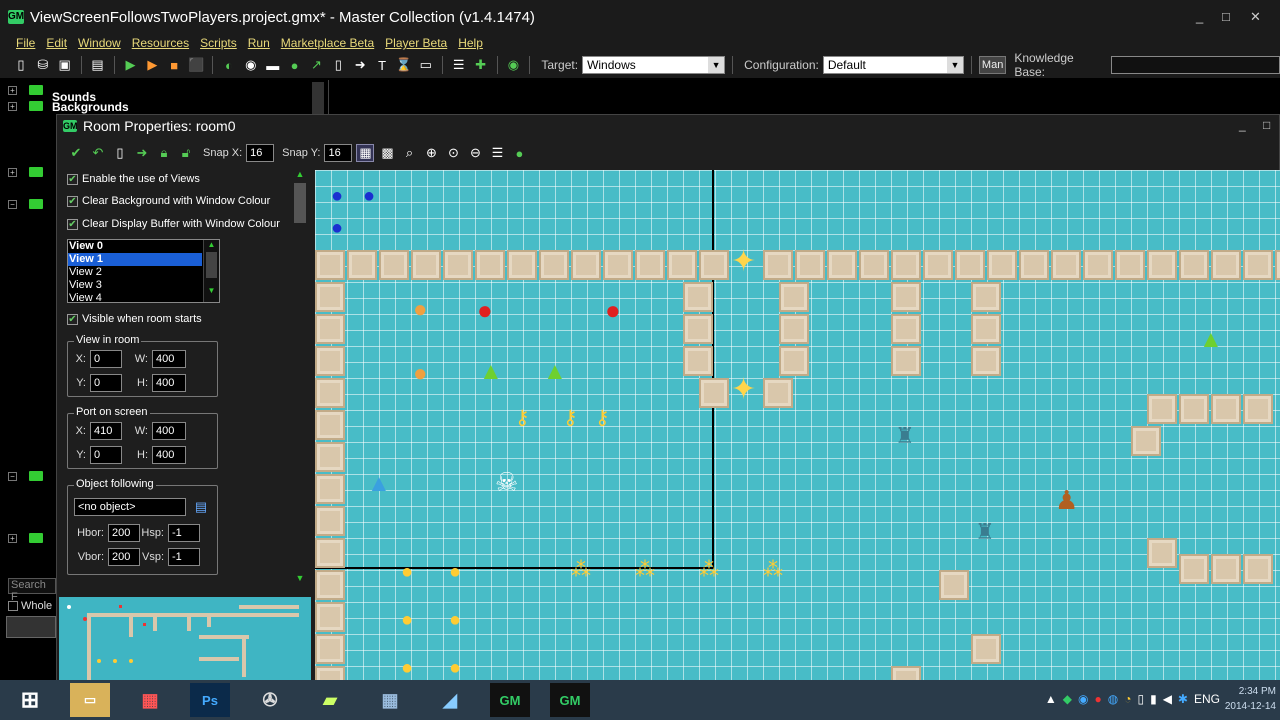 The image size is (1280, 720). Describe the element at coordinates (369, 196) in the screenshot. I see `blue-ball-icon: ●` at that location.